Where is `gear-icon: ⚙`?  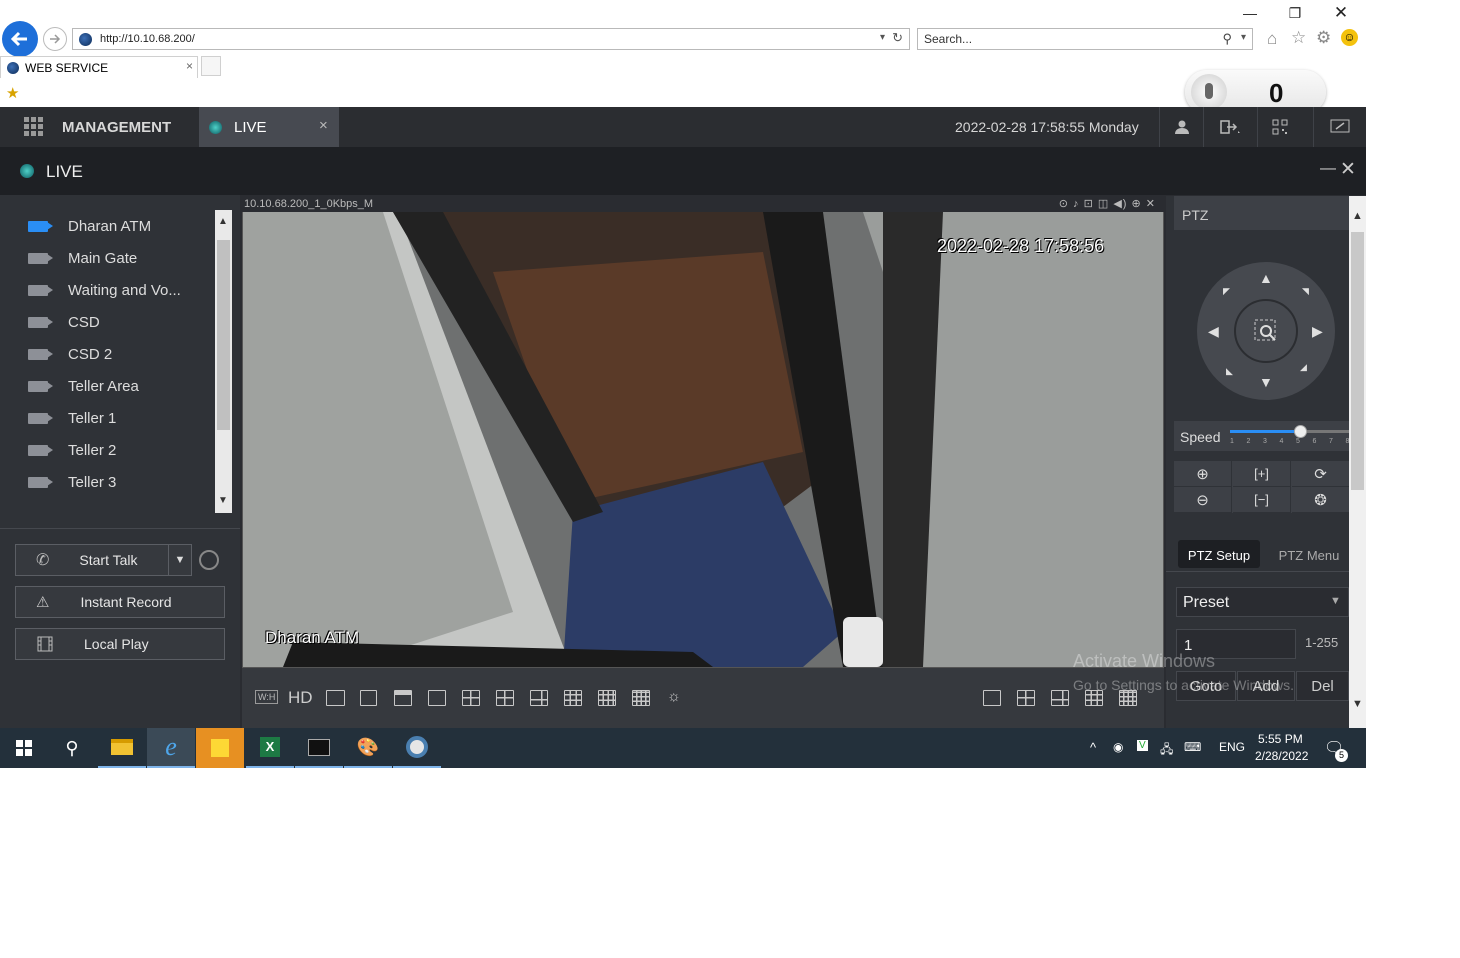 gear-icon: ⚙ is located at coordinates (1323, 38).